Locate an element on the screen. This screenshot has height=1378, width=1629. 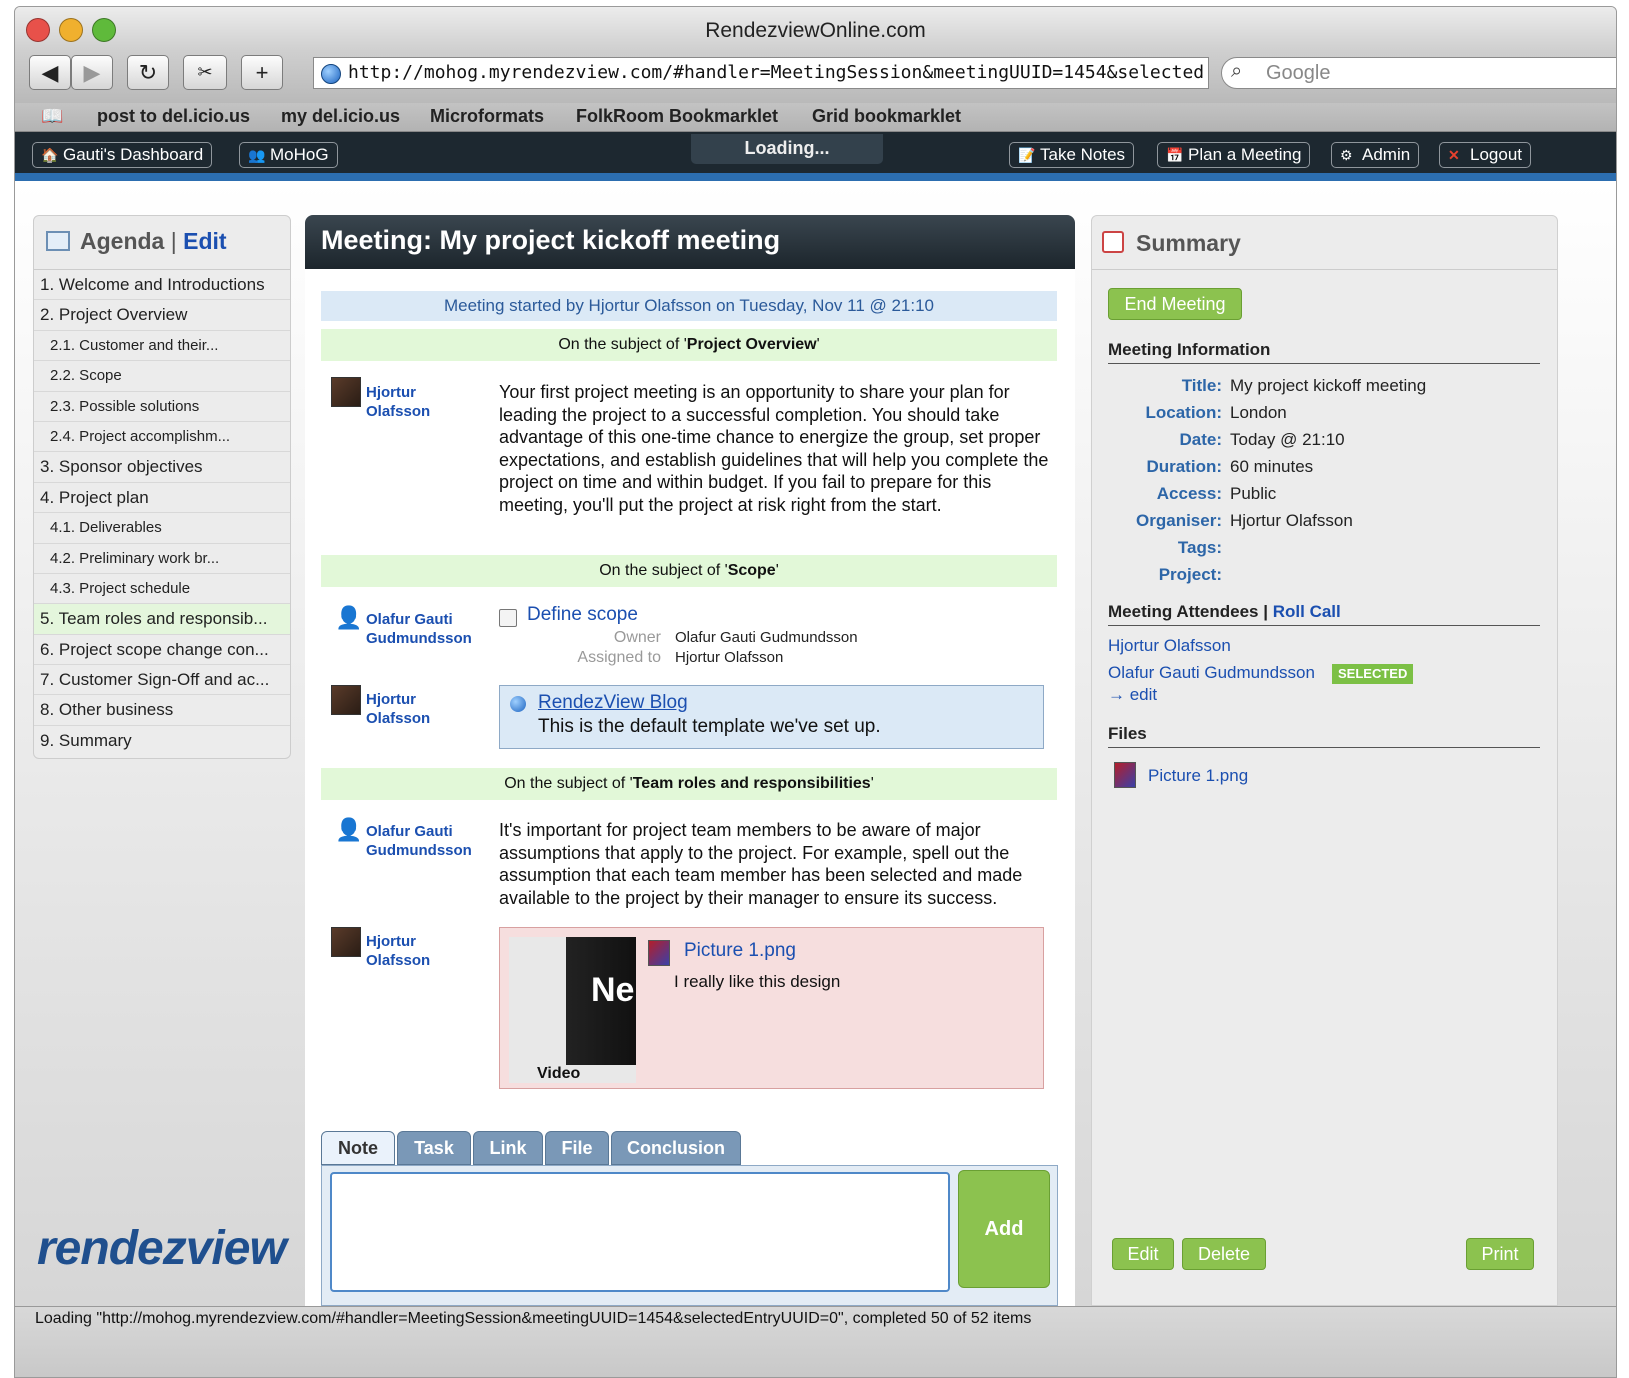
agenda-item: 3. Sponsor objectives is located at coordinates (162, 467).